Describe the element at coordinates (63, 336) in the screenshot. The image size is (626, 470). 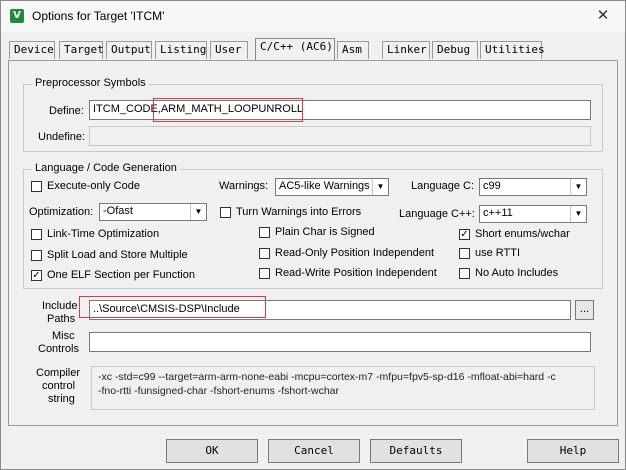
I see `misc-label: Misc` at that location.